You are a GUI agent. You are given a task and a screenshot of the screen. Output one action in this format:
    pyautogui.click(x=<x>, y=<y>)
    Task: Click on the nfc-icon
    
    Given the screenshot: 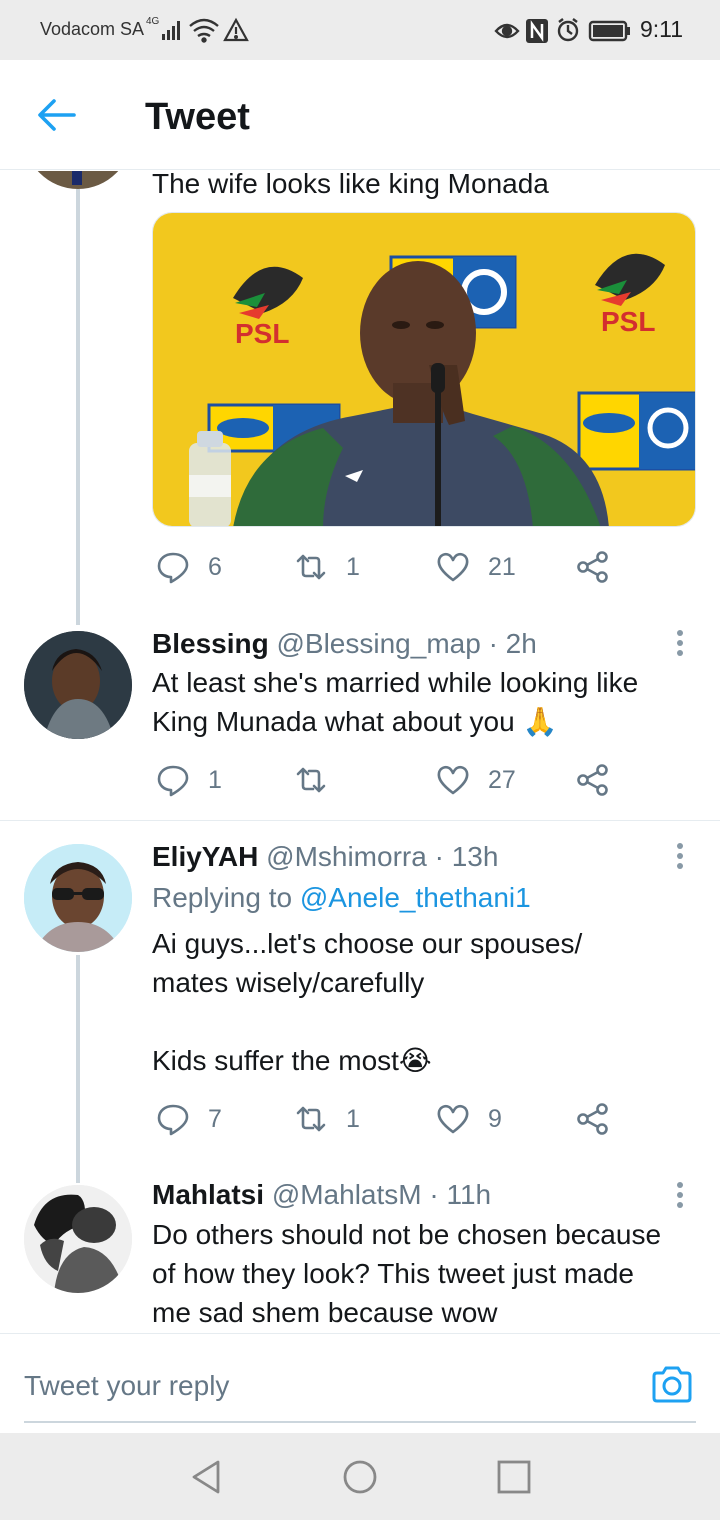 What is the action you would take?
    pyautogui.click(x=537, y=31)
    